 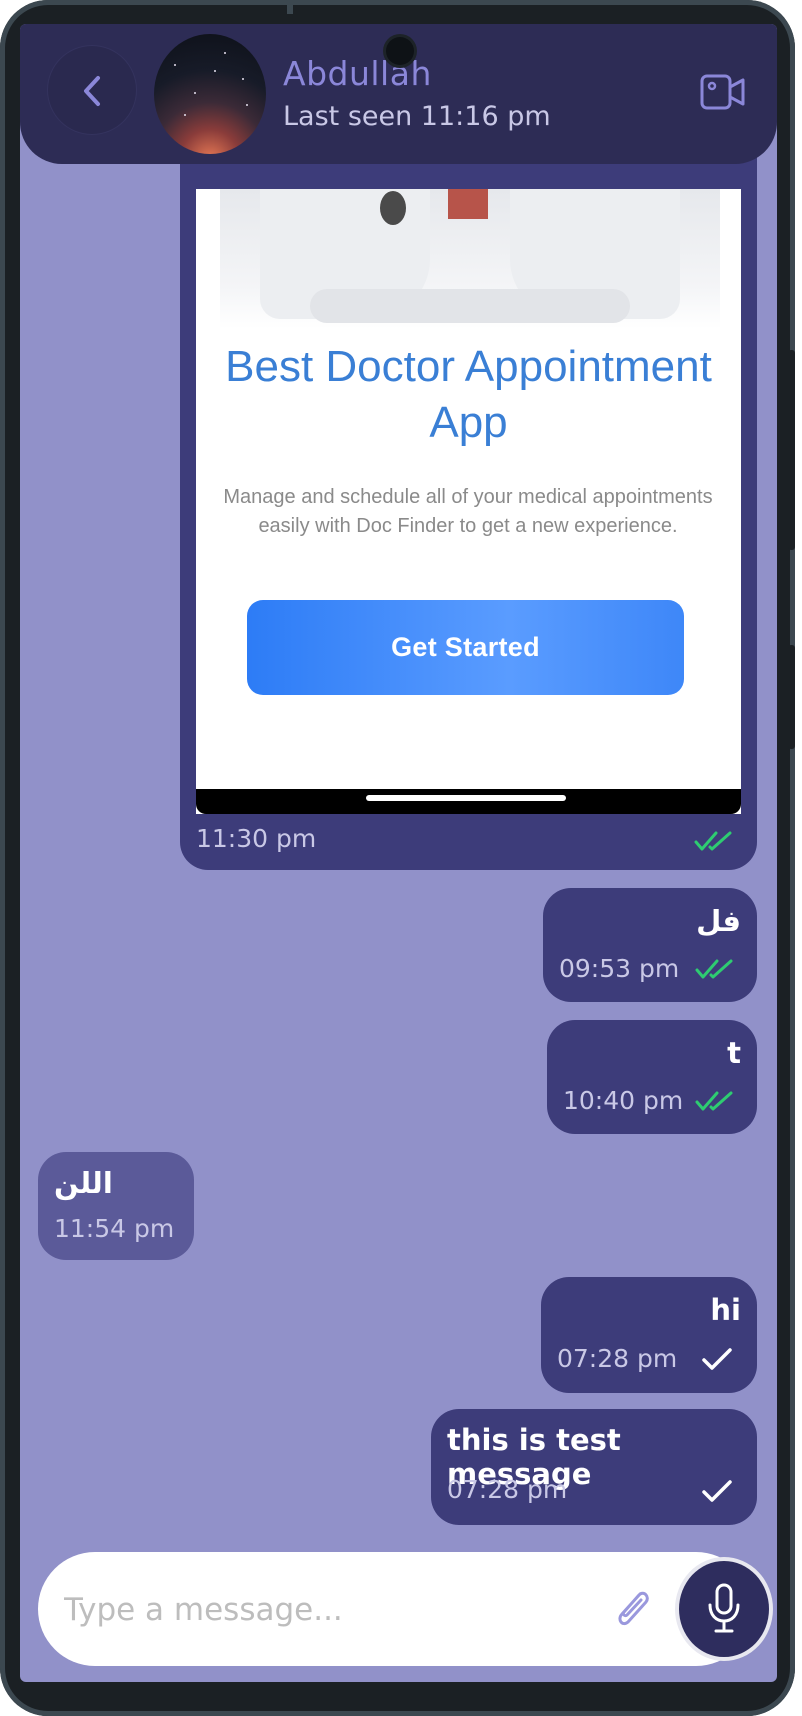 What do you see at coordinates (468, 801) in the screenshot?
I see `screenshot-nav-bar` at bounding box center [468, 801].